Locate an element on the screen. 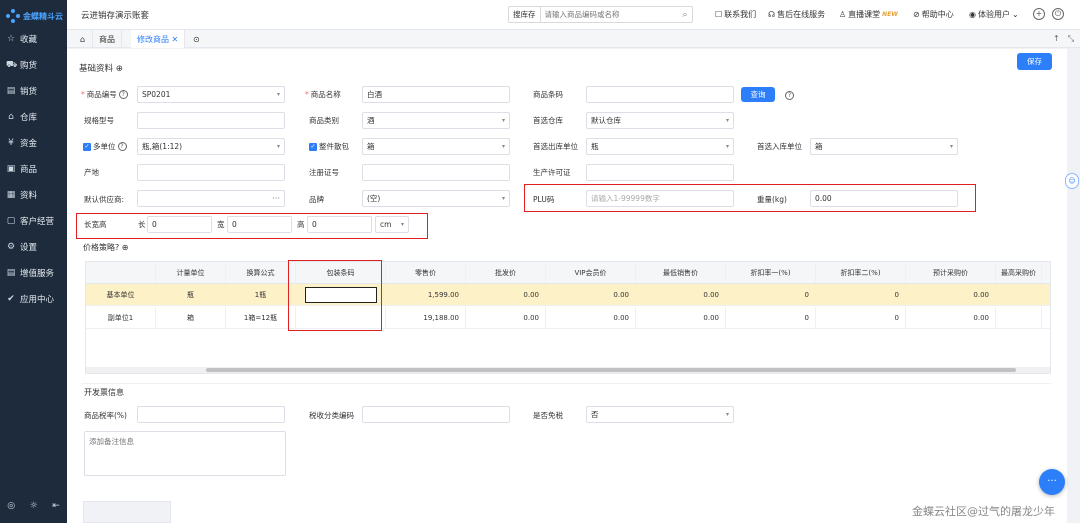  table-cell: 箱 is located at coordinates (191, 317).